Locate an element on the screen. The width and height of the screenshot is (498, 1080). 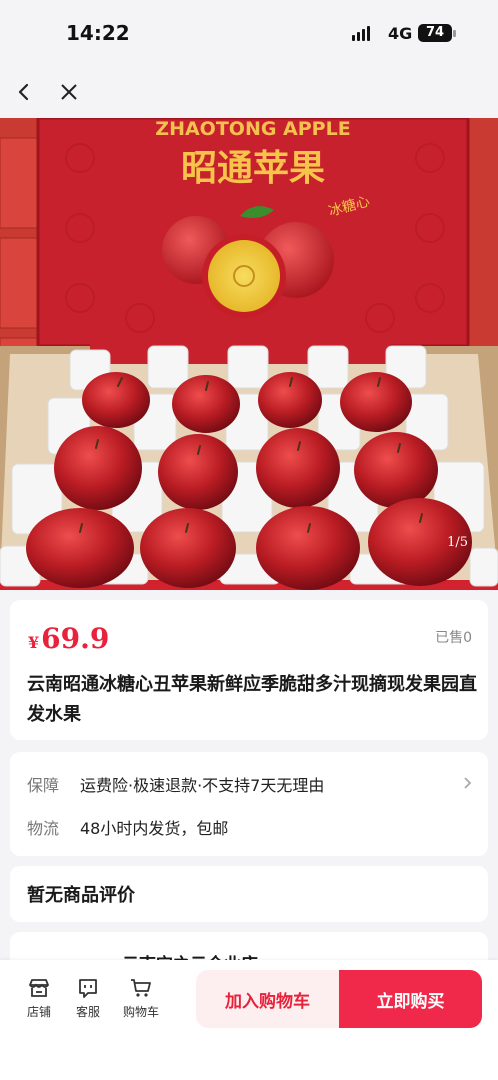
signal-icon is located at coordinates (361, 33).